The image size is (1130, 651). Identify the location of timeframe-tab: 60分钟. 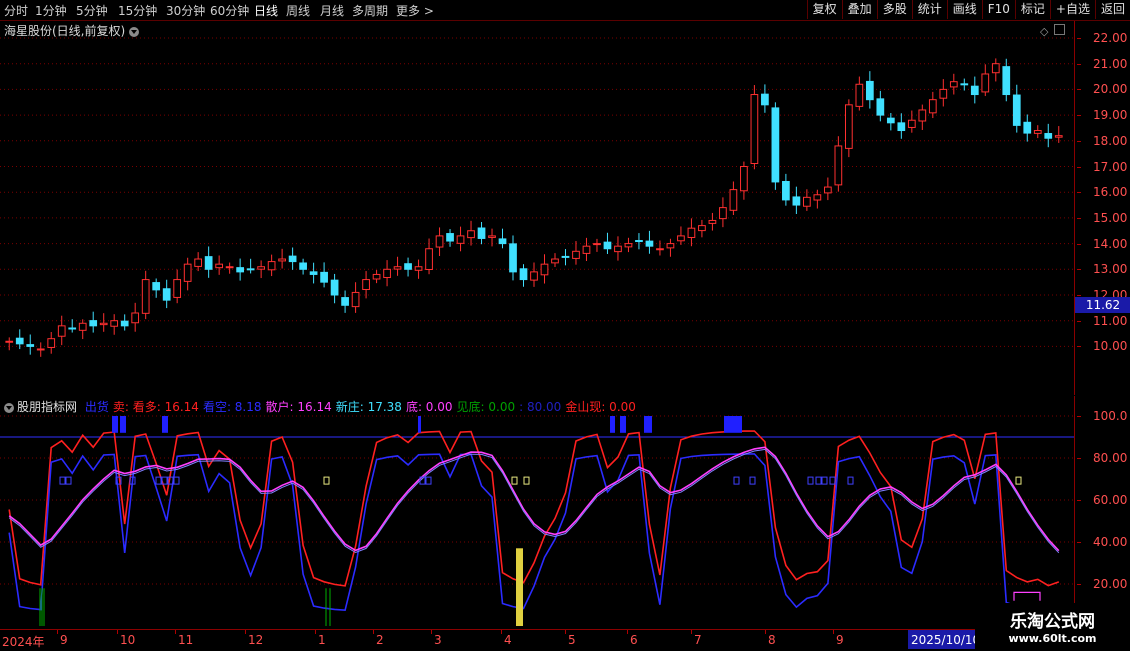
(229, 10).